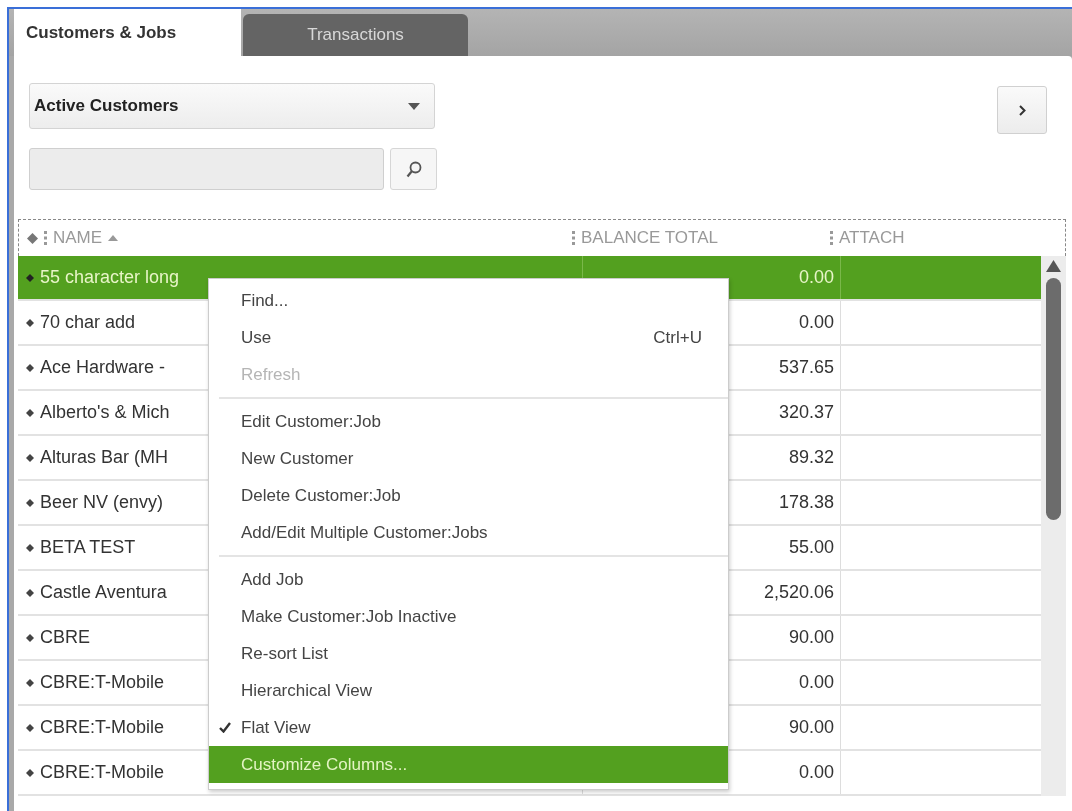 The height and width of the screenshot is (811, 1072). What do you see at coordinates (103, 592) in the screenshot?
I see `table-cell: Castle Aventura` at bounding box center [103, 592].